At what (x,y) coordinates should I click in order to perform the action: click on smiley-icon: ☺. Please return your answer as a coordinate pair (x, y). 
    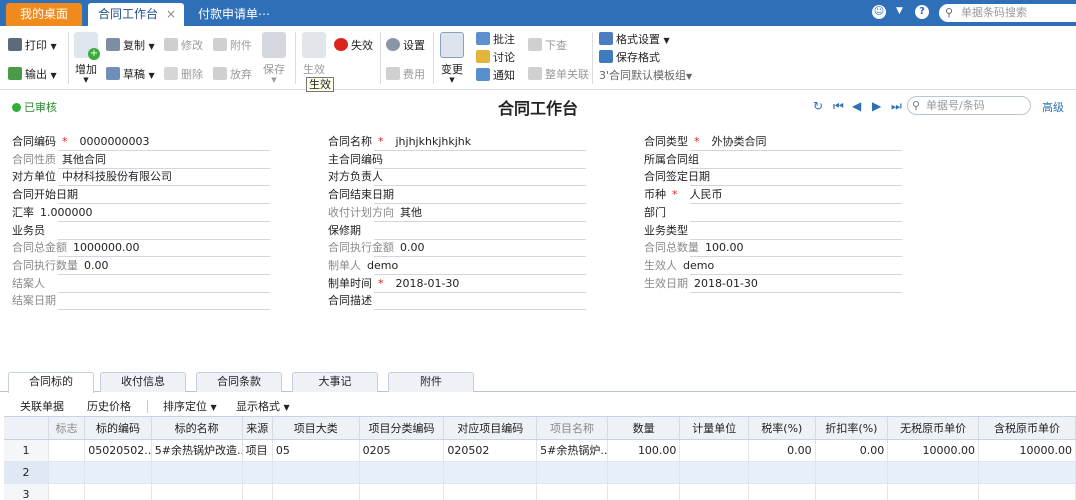
    Looking at the image, I should click on (879, 12).